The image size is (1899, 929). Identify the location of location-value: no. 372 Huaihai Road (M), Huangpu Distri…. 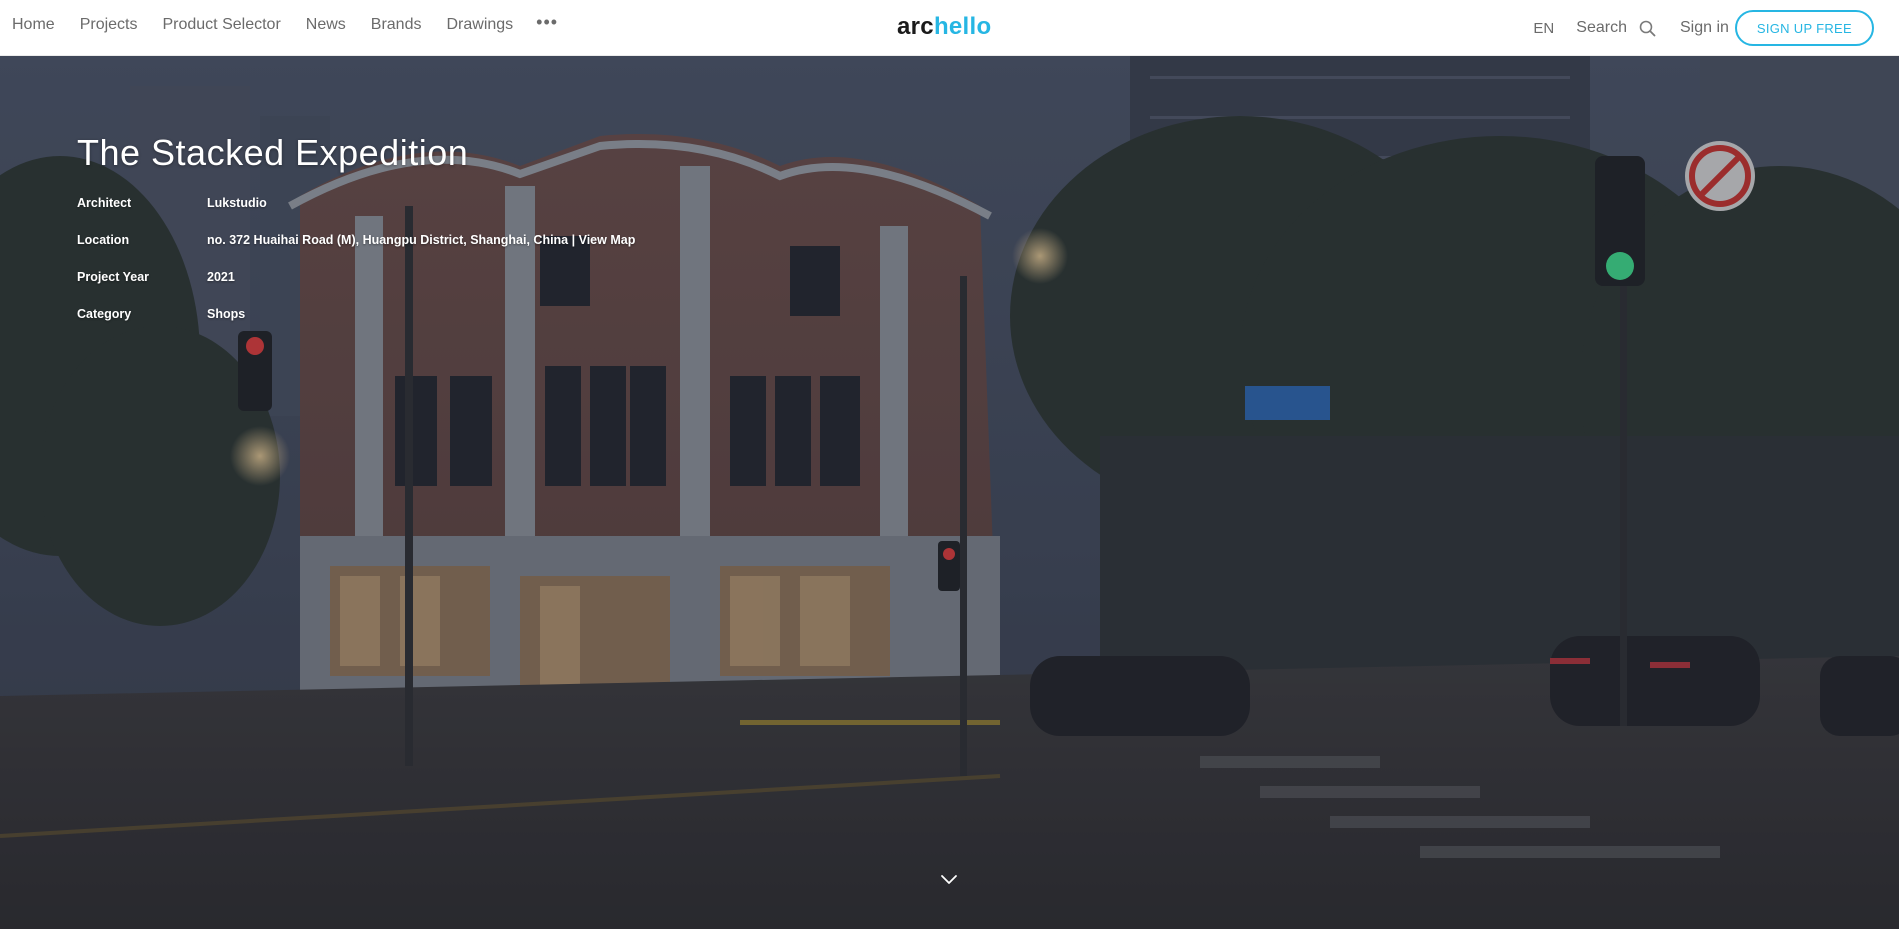
(421, 240).